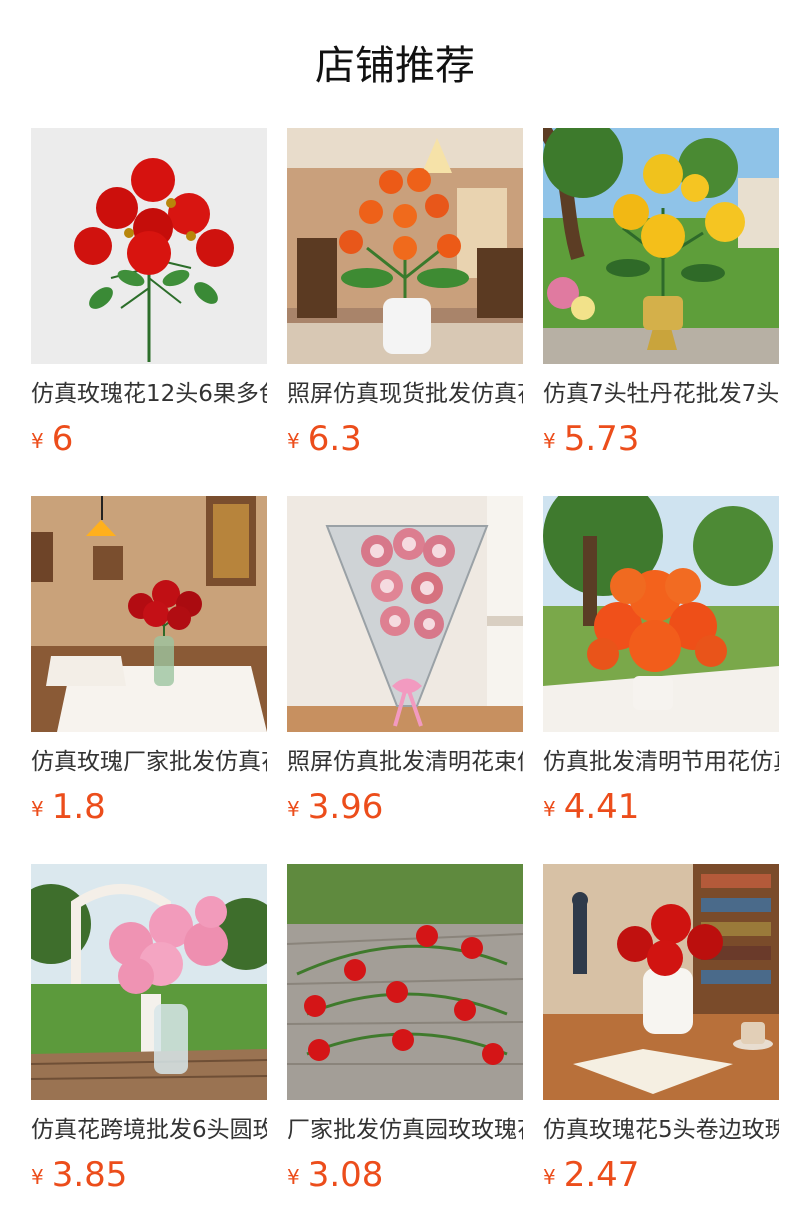 The height and width of the screenshot is (1232, 790). Describe the element at coordinates (661, 762) in the screenshot. I see `product-name: 仿真批发清明节用花仿真花` at that location.